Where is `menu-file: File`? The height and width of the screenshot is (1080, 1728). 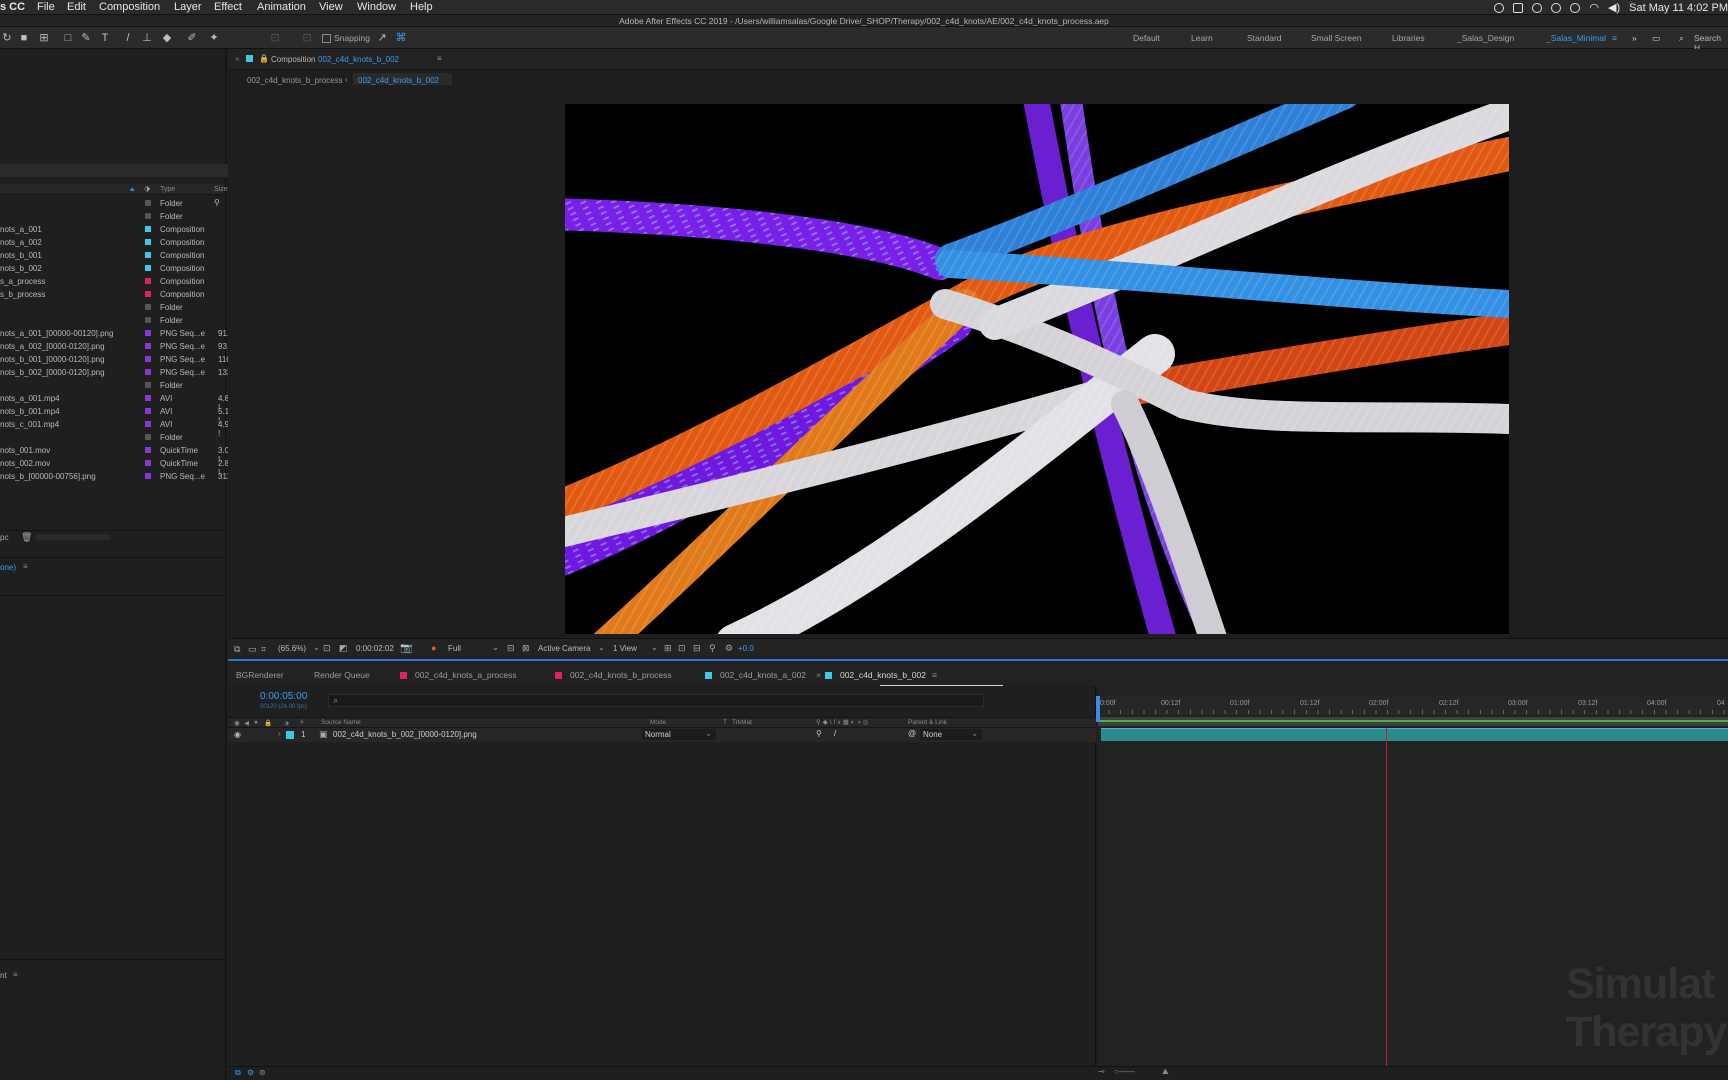 menu-file: File is located at coordinates (46, 7).